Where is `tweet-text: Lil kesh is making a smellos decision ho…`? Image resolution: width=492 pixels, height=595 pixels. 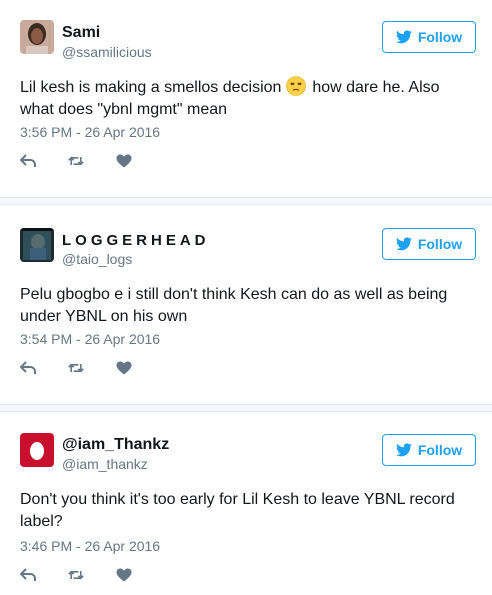
tweet-text: Lil kesh is making a smellos decision ho… is located at coordinates (246, 98).